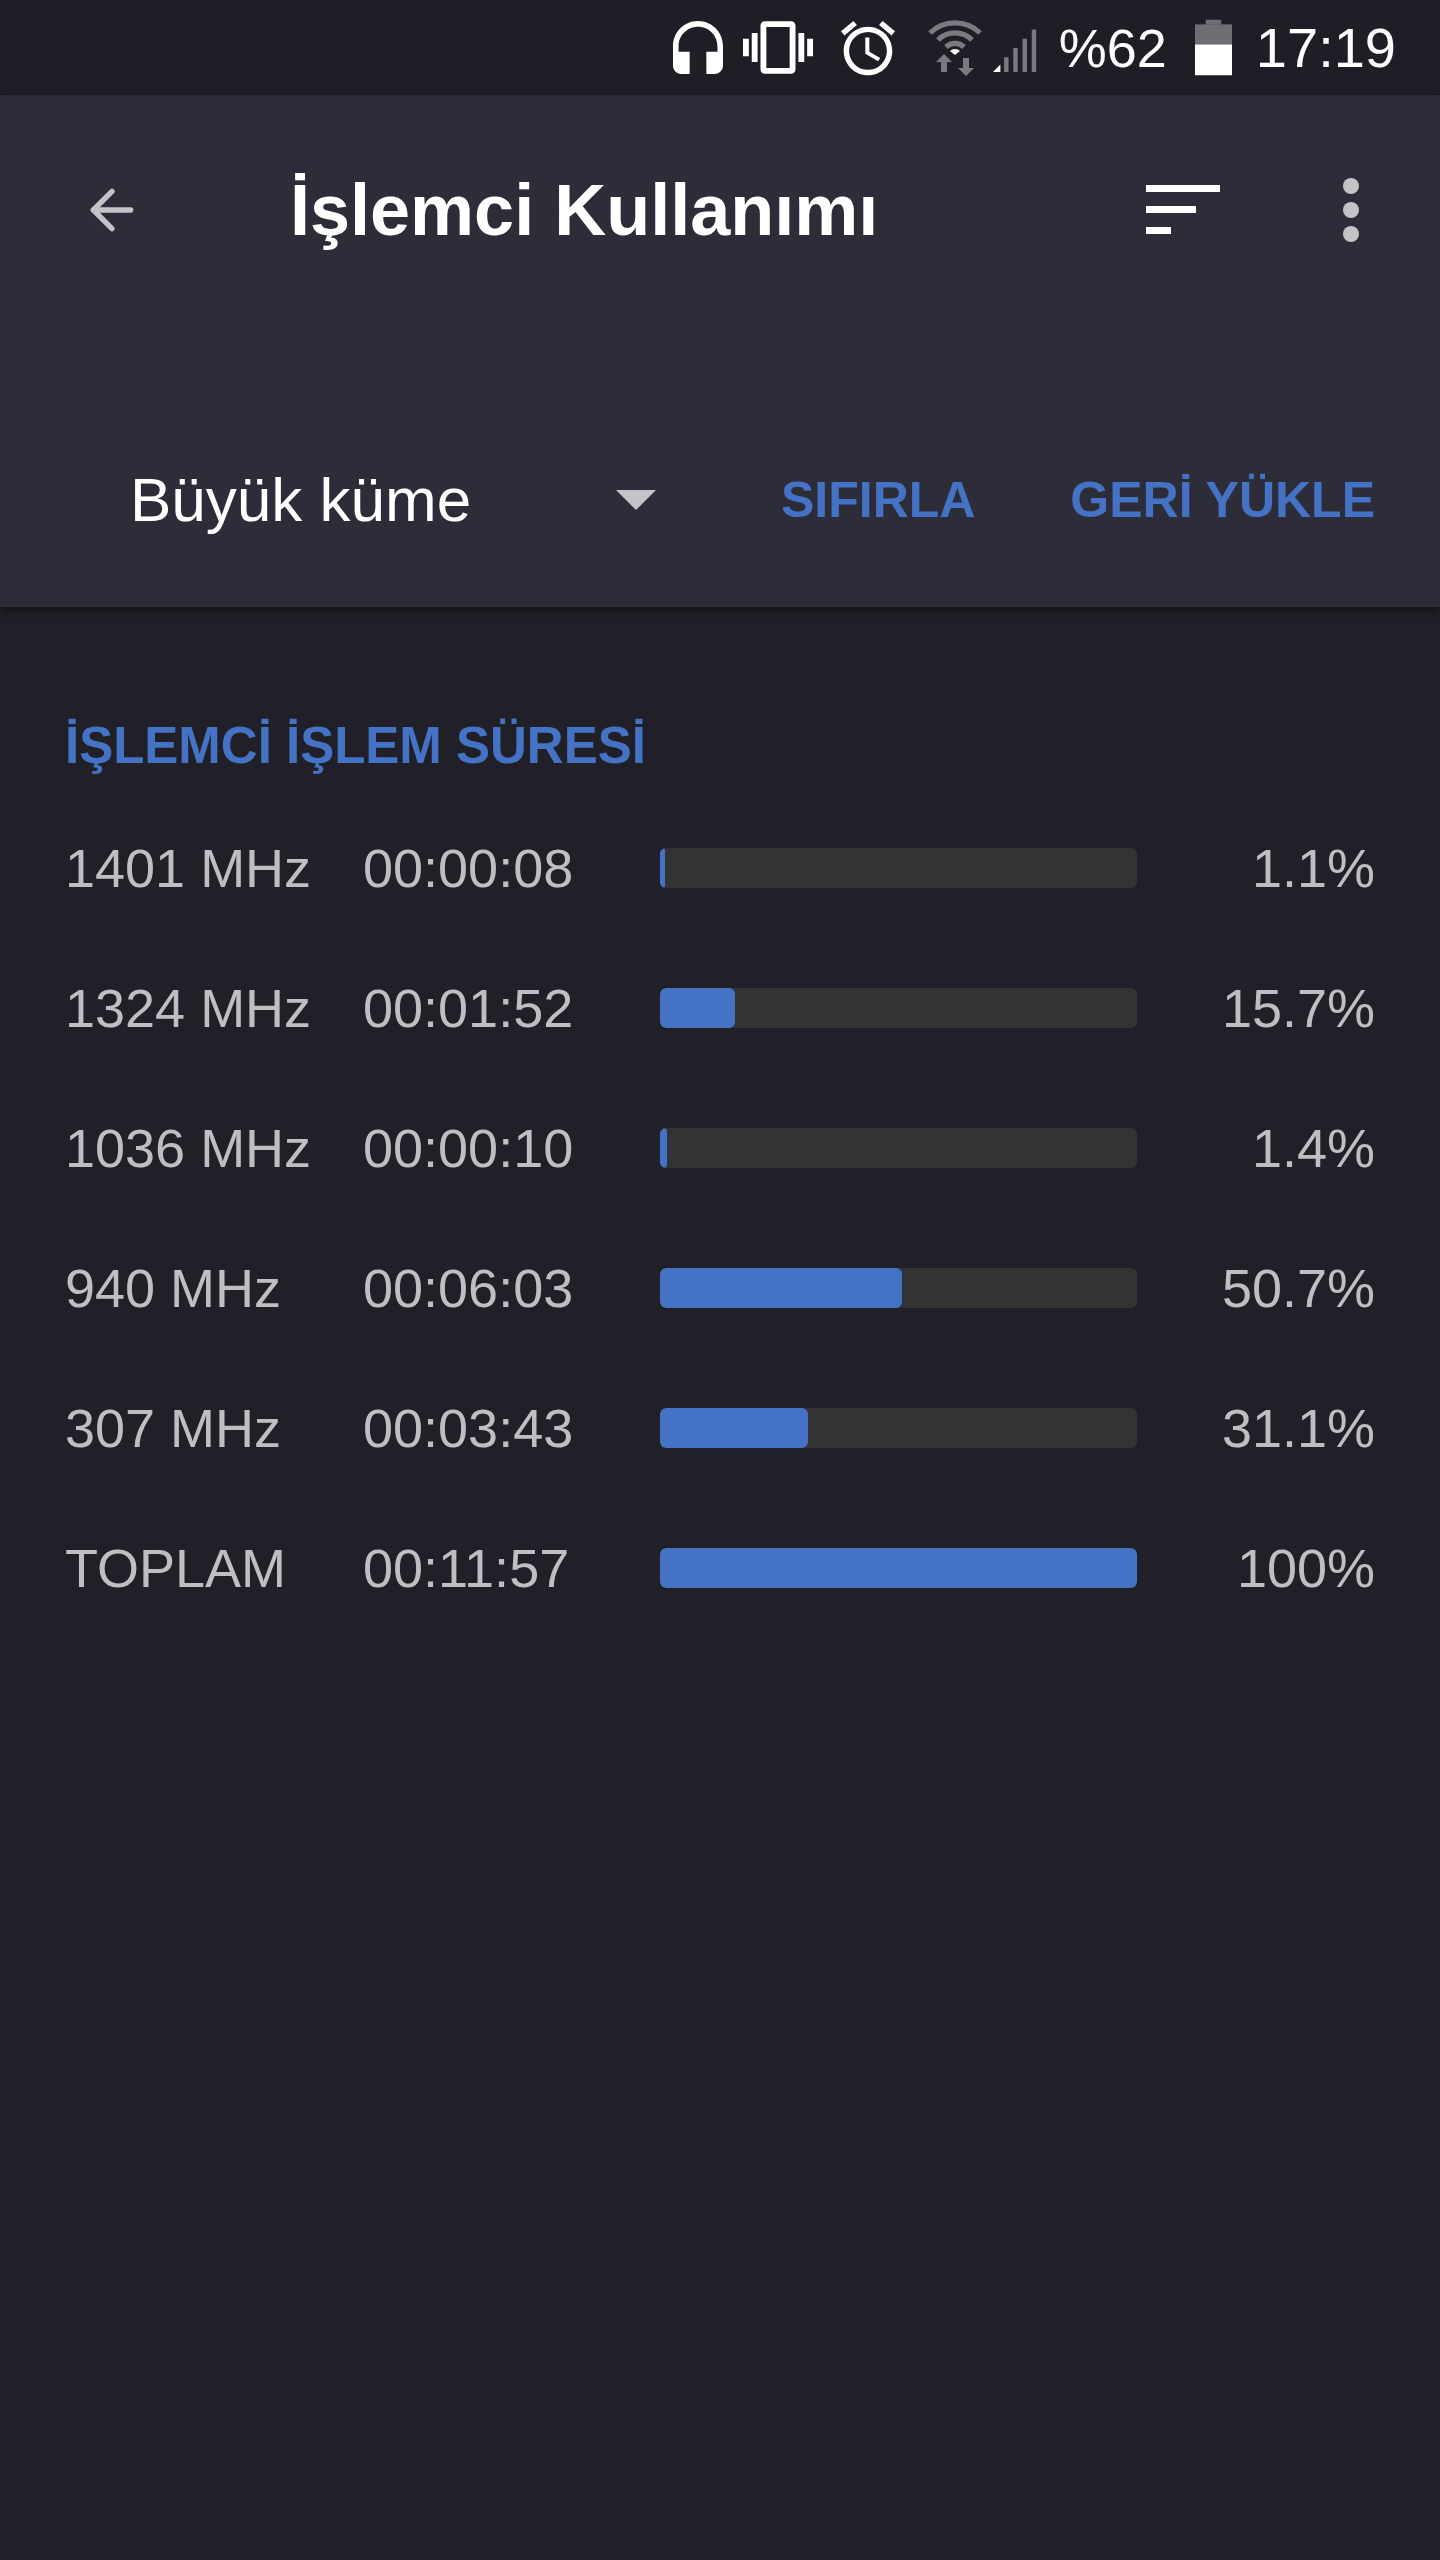 This screenshot has width=1440, height=2560. I want to click on frequency-label: TOPLAM, so click(176, 1568).